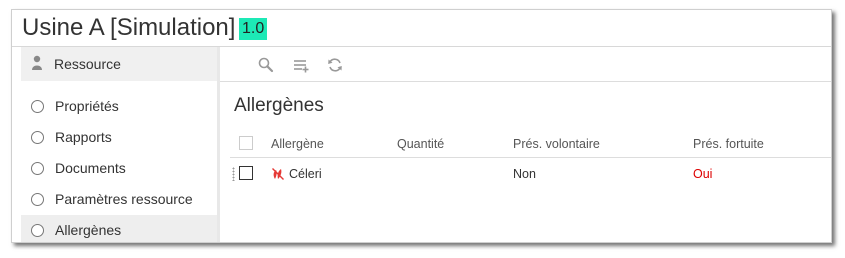  What do you see at coordinates (335, 65) in the screenshot?
I see `refresh-icon` at bounding box center [335, 65].